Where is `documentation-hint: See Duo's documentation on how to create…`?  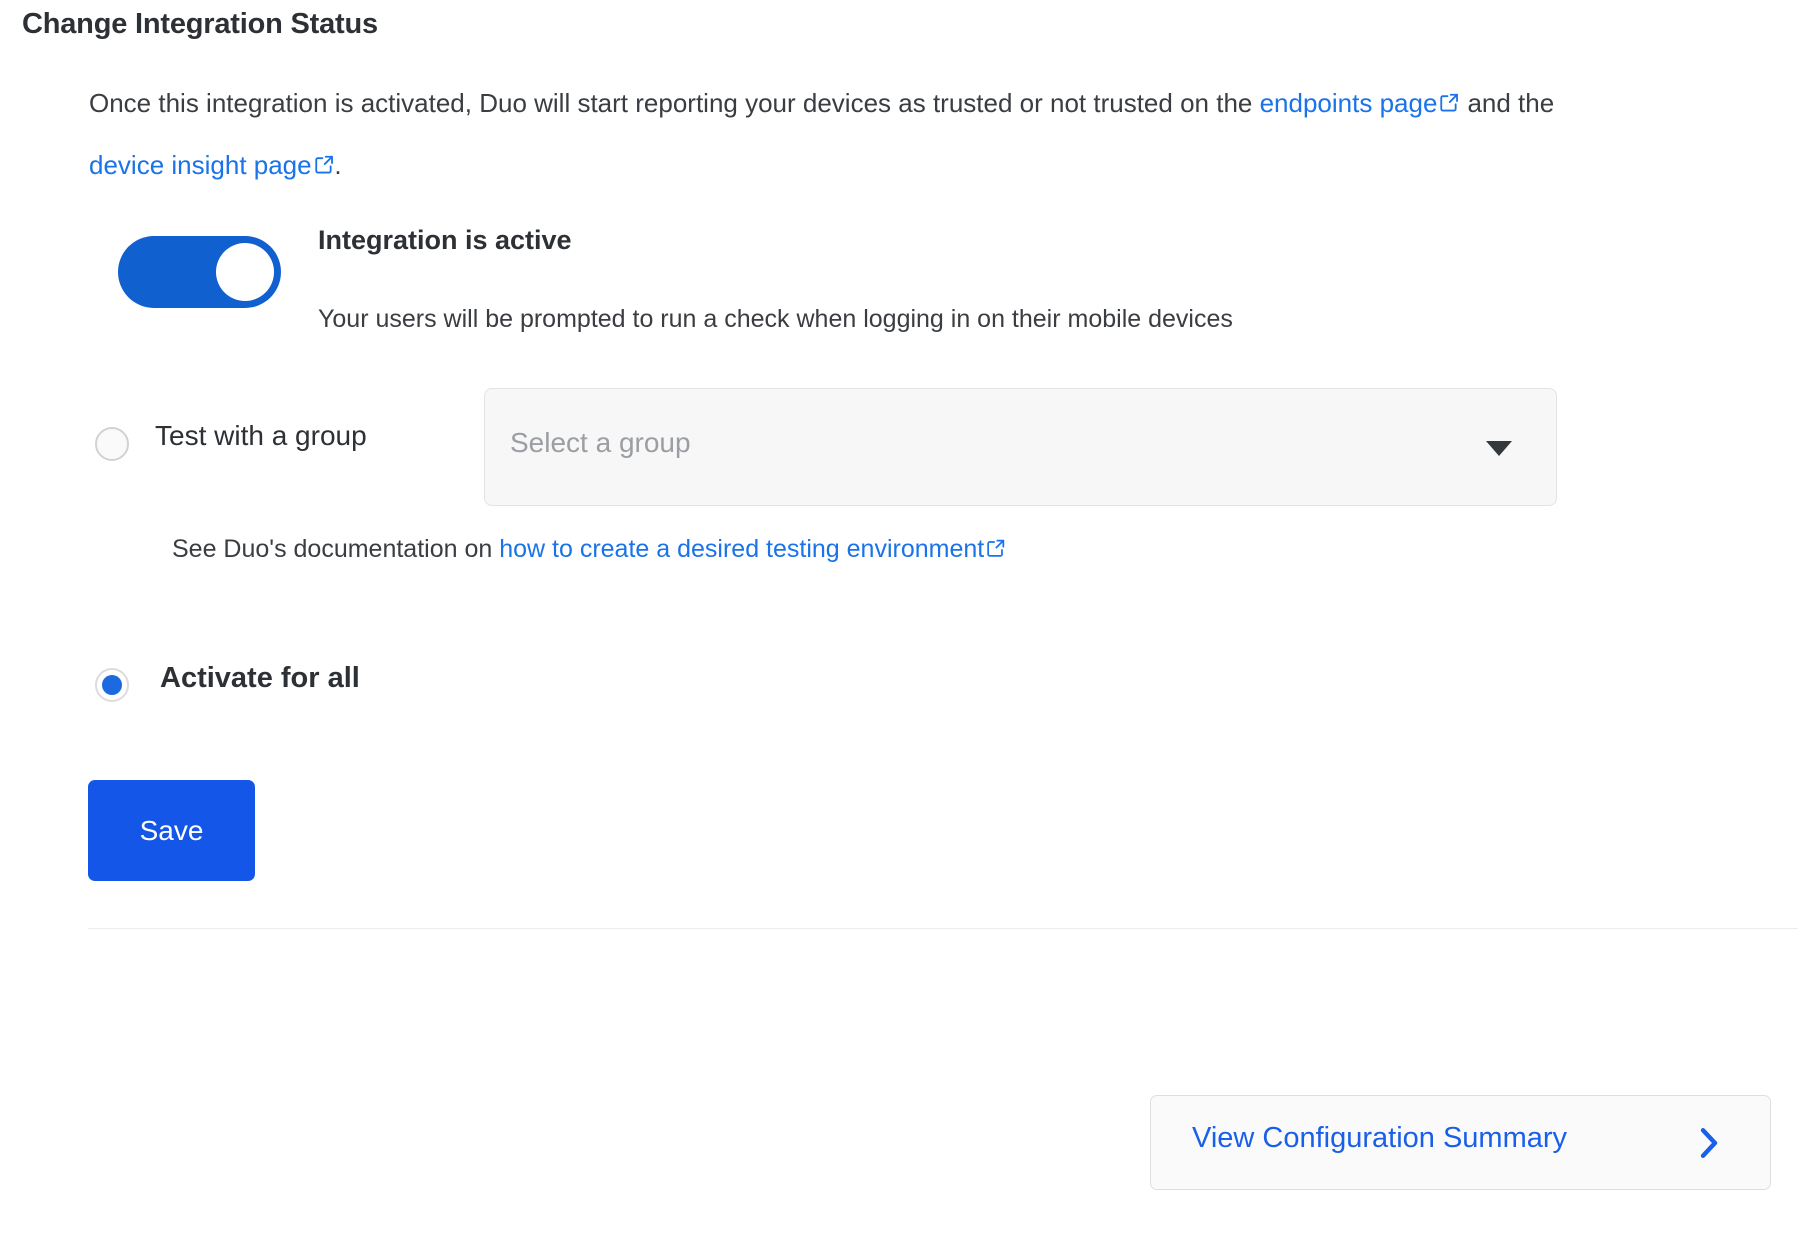
documentation-hint: See Duo's documentation on how to create… is located at coordinates (589, 549).